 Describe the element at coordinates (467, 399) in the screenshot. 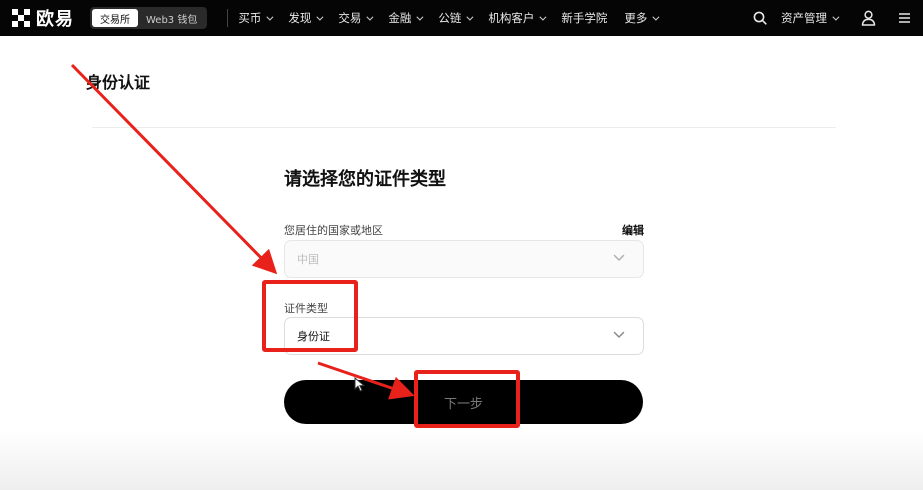

I see `annotation-highlight-next-button` at that location.